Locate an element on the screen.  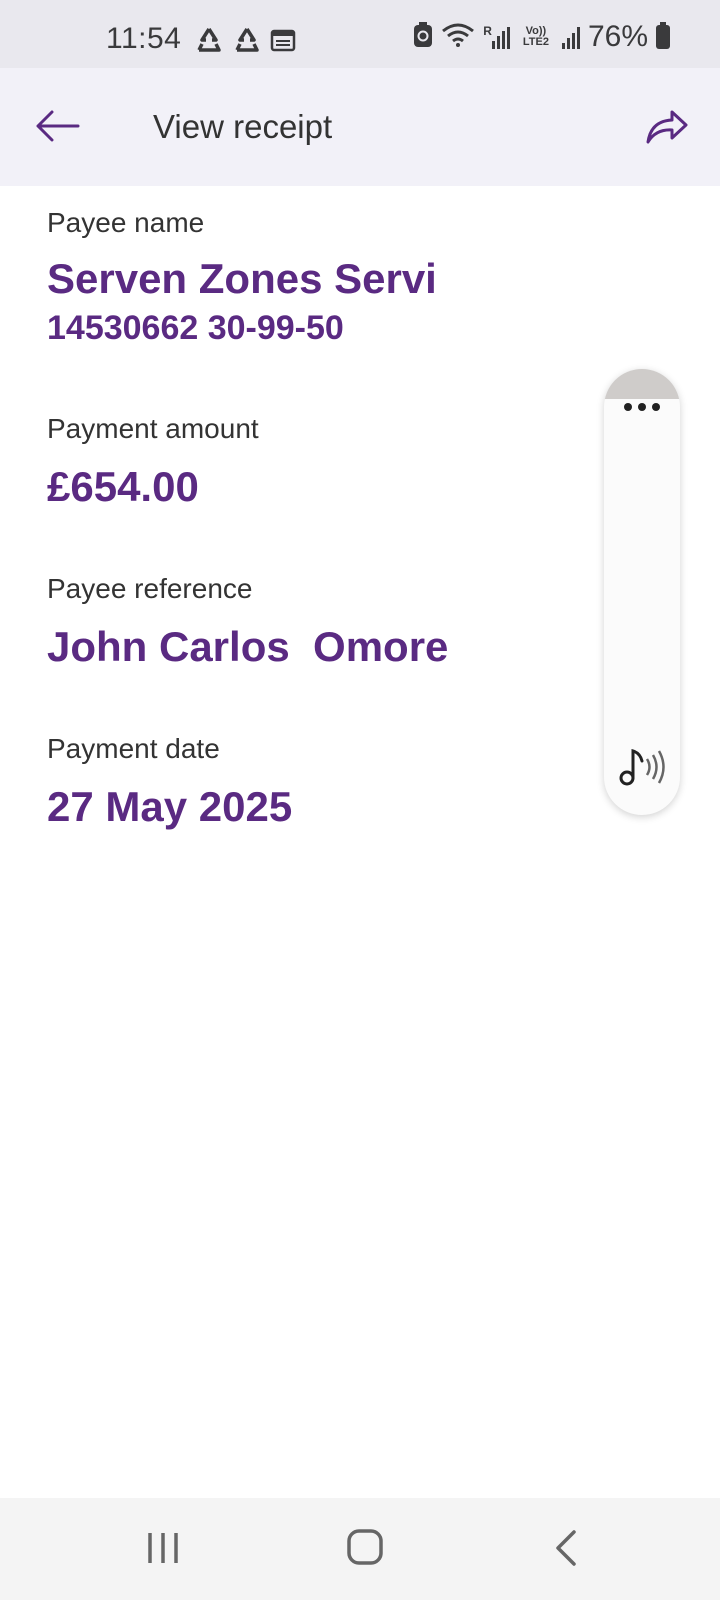
roaming-label: R is located at coordinates (487, 31).